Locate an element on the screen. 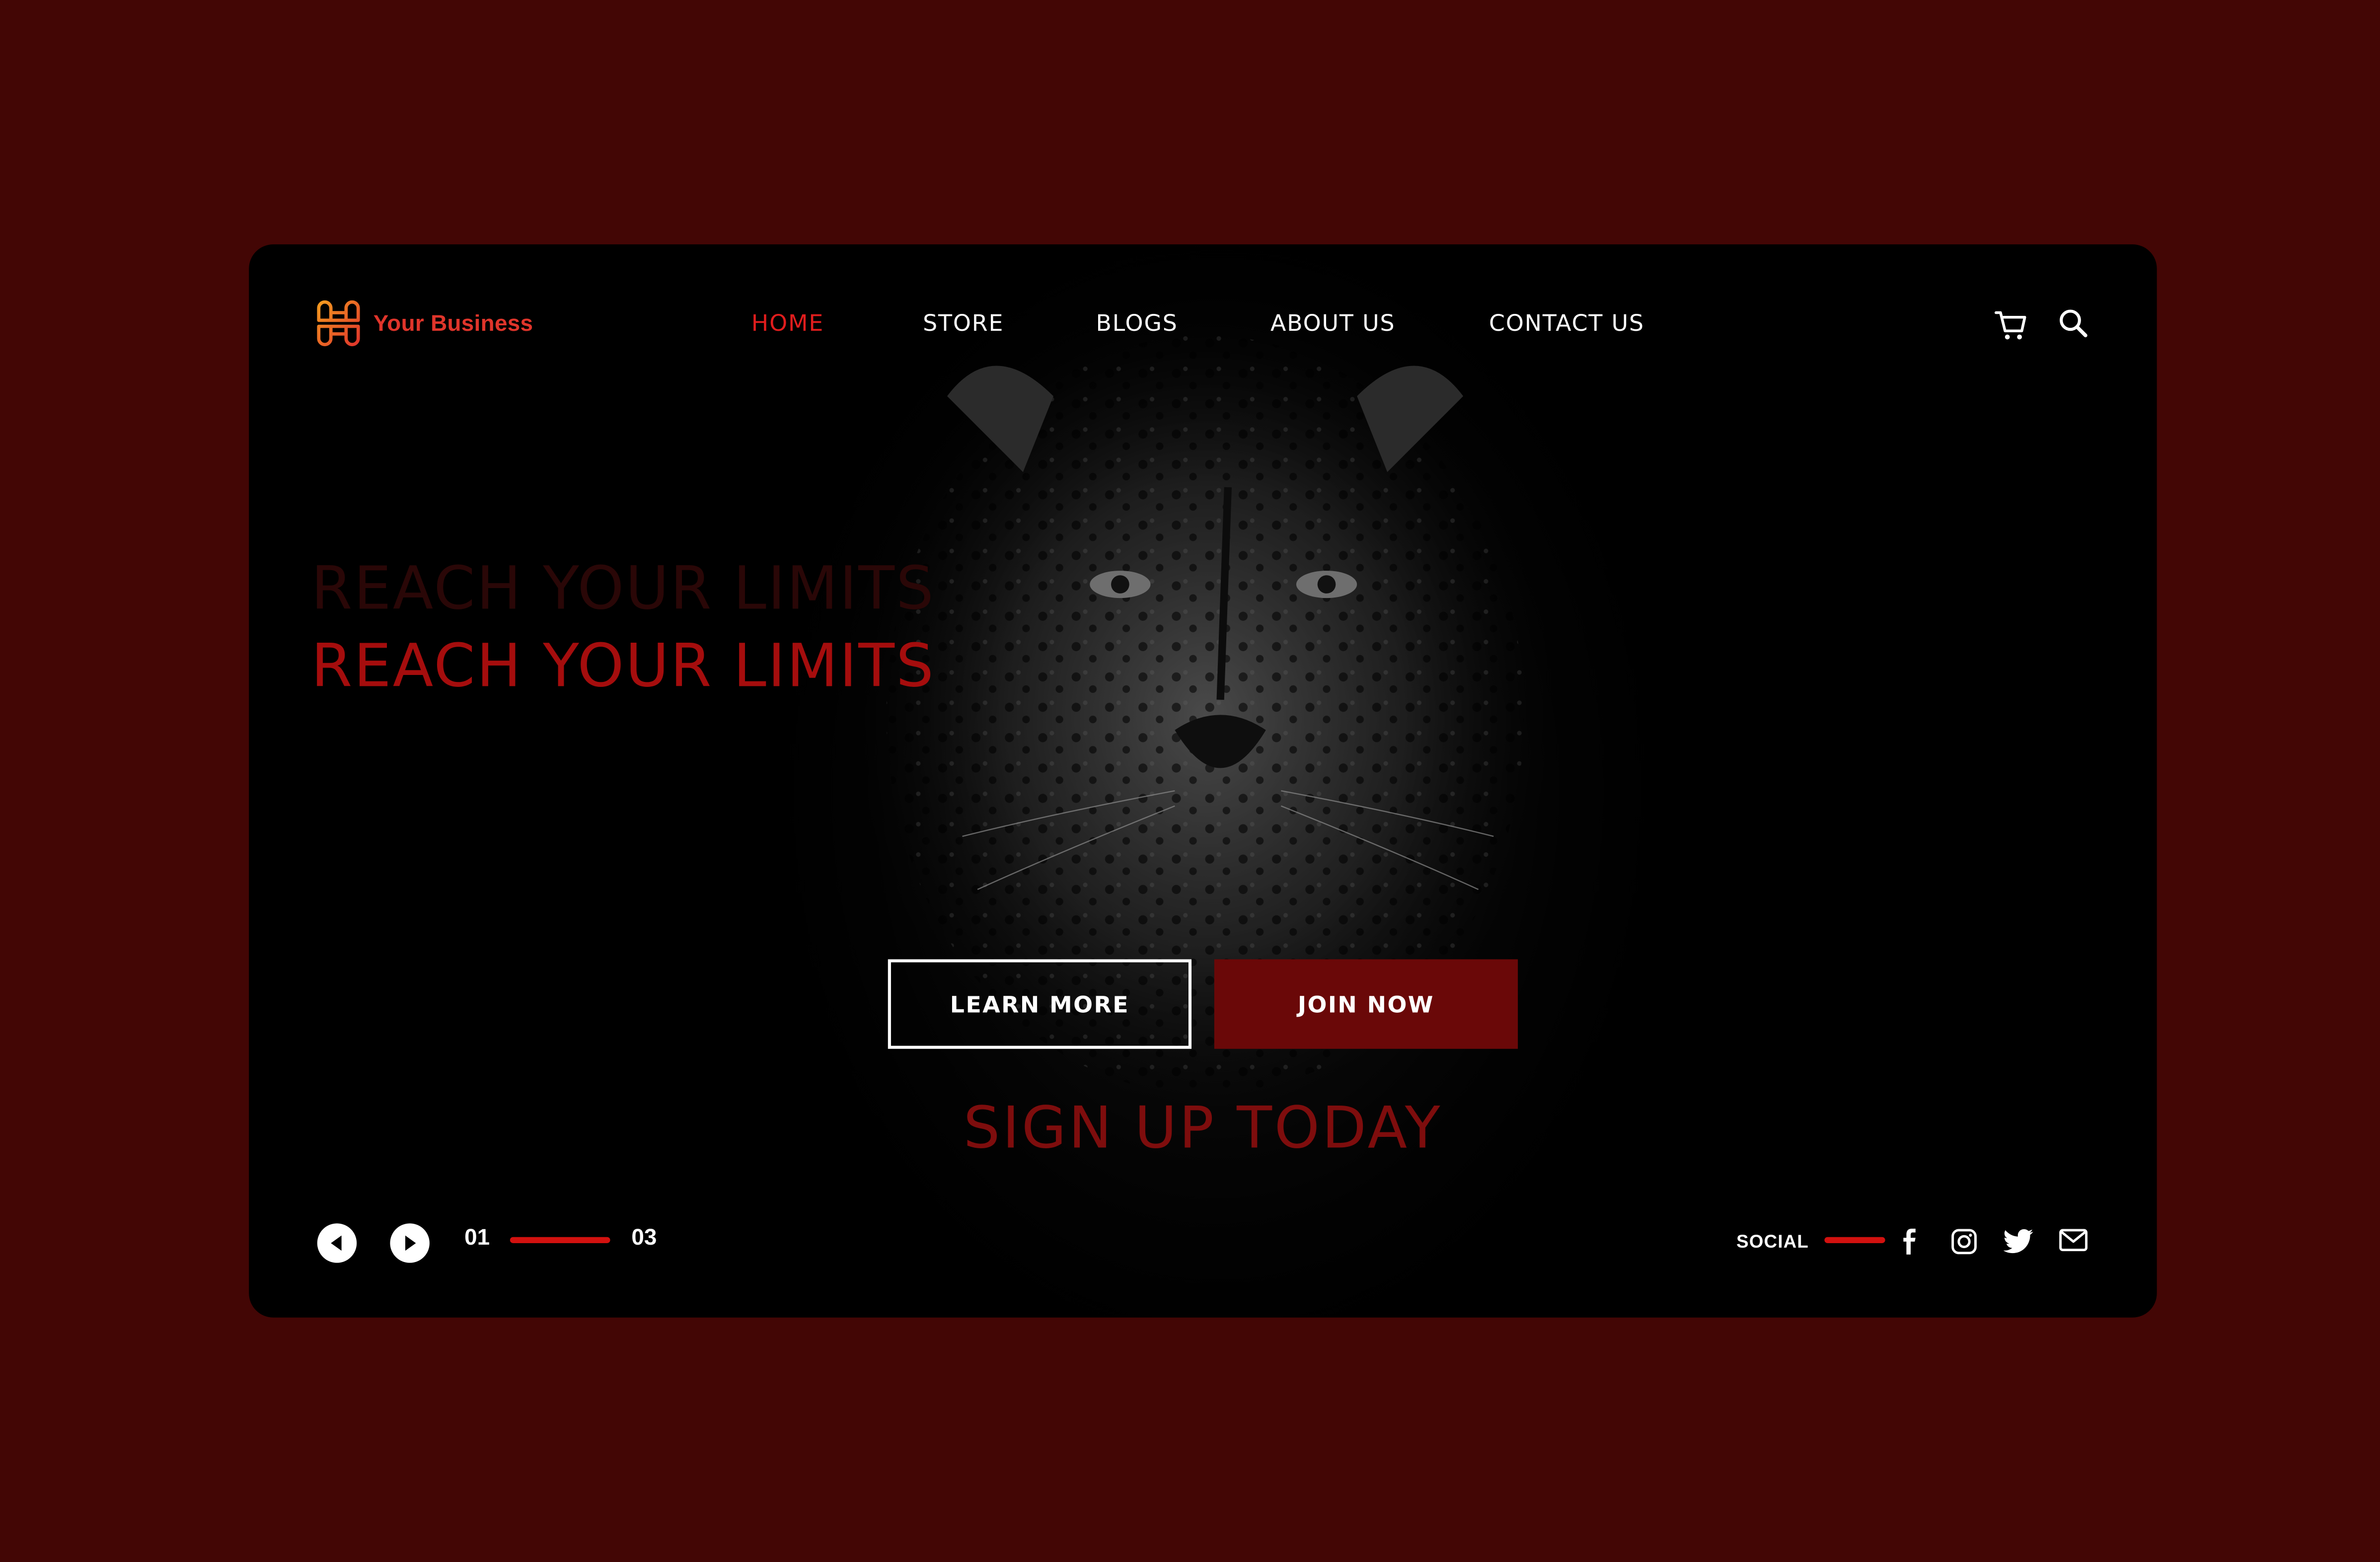 The image size is (2380, 1562). nav-item-home: HOME is located at coordinates (787, 323).